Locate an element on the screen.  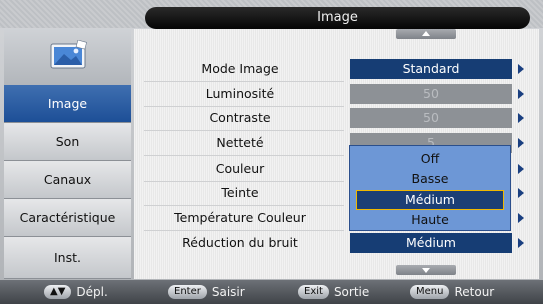
row-value: Standard is located at coordinates (431, 69).